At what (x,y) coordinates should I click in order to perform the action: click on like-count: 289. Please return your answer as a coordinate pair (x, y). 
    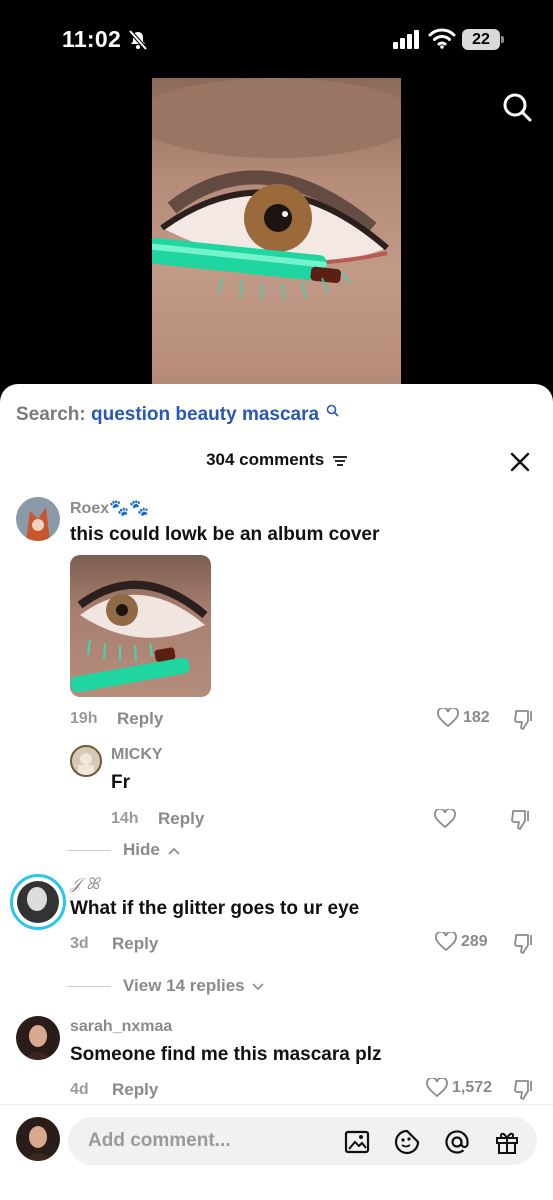
    Looking at the image, I should click on (474, 942).